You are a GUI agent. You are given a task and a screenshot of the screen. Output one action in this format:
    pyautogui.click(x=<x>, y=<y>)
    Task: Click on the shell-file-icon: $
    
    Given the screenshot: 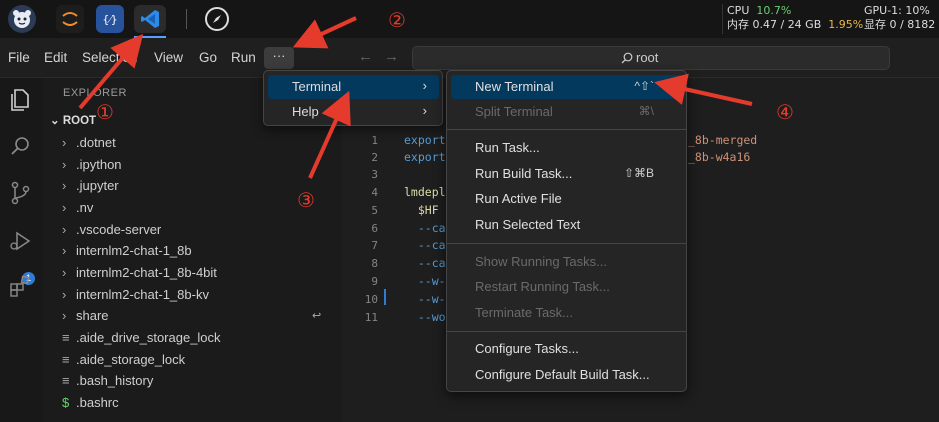 What is the action you would take?
    pyautogui.click(x=66, y=402)
    